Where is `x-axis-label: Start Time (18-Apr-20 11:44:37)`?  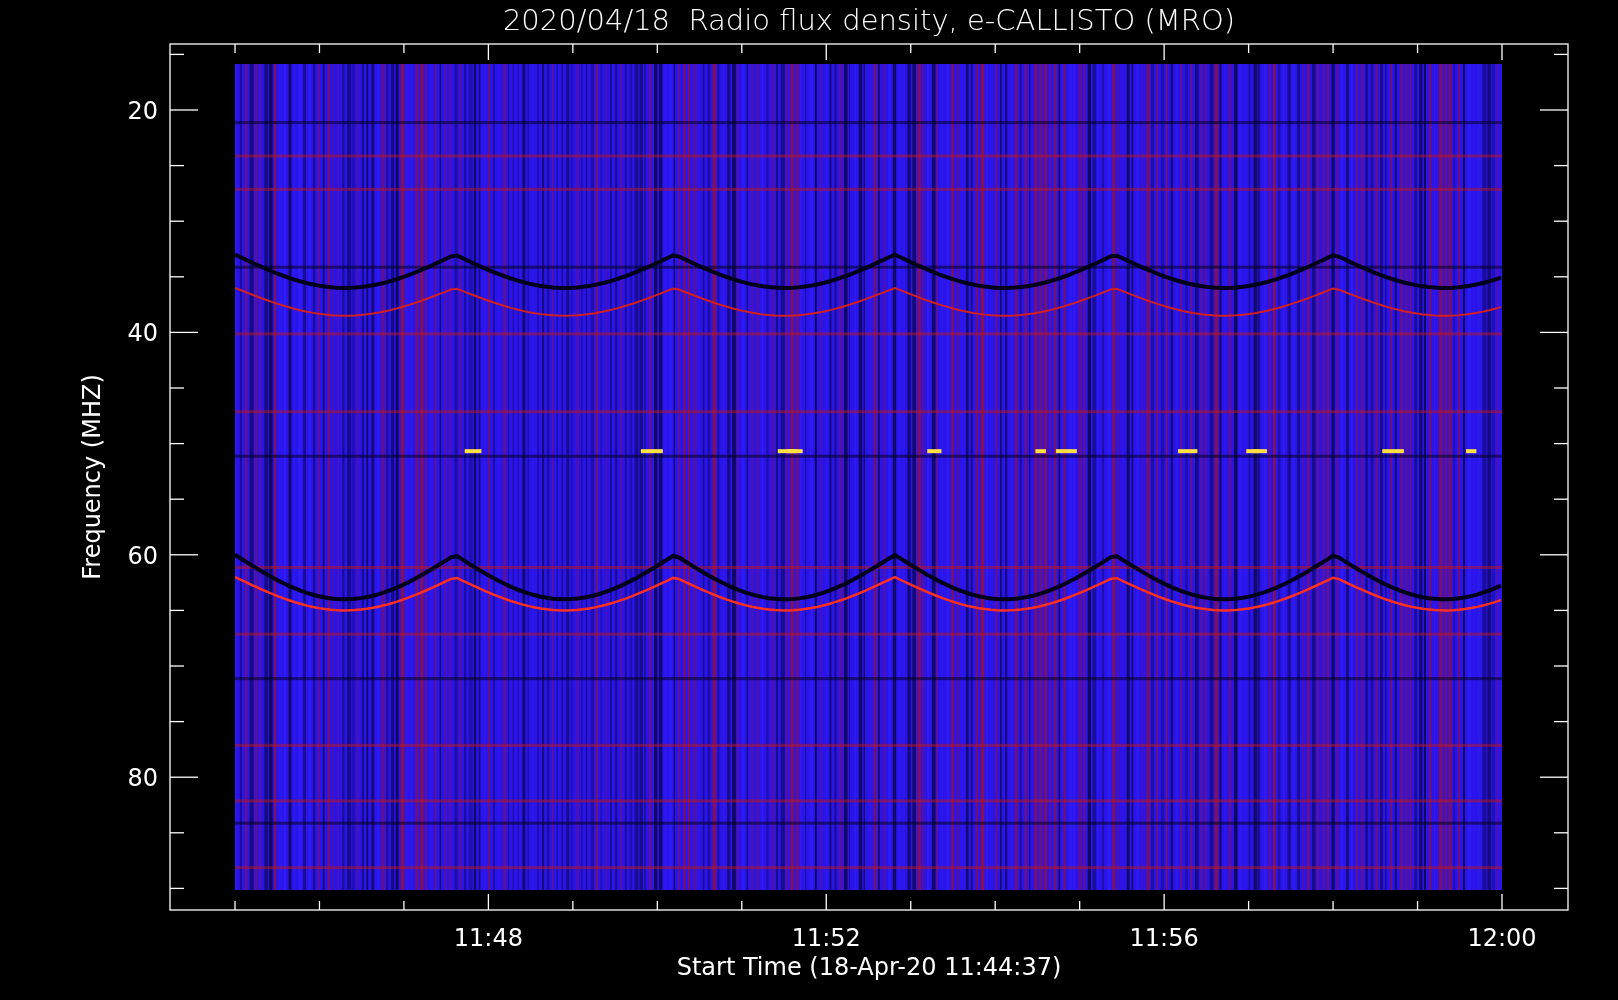
x-axis-label: Start Time (18-Apr-20 11:44:37) is located at coordinates (869, 967).